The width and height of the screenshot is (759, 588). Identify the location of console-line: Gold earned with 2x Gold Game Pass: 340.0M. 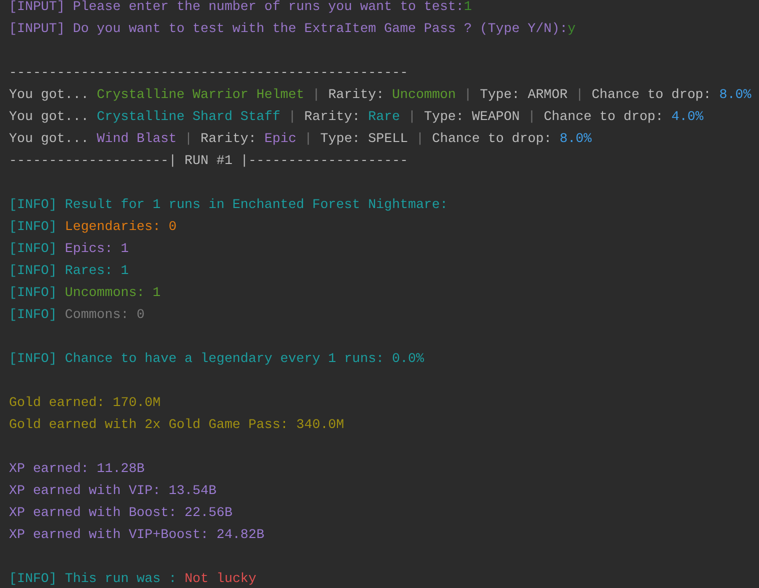
(176, 425).